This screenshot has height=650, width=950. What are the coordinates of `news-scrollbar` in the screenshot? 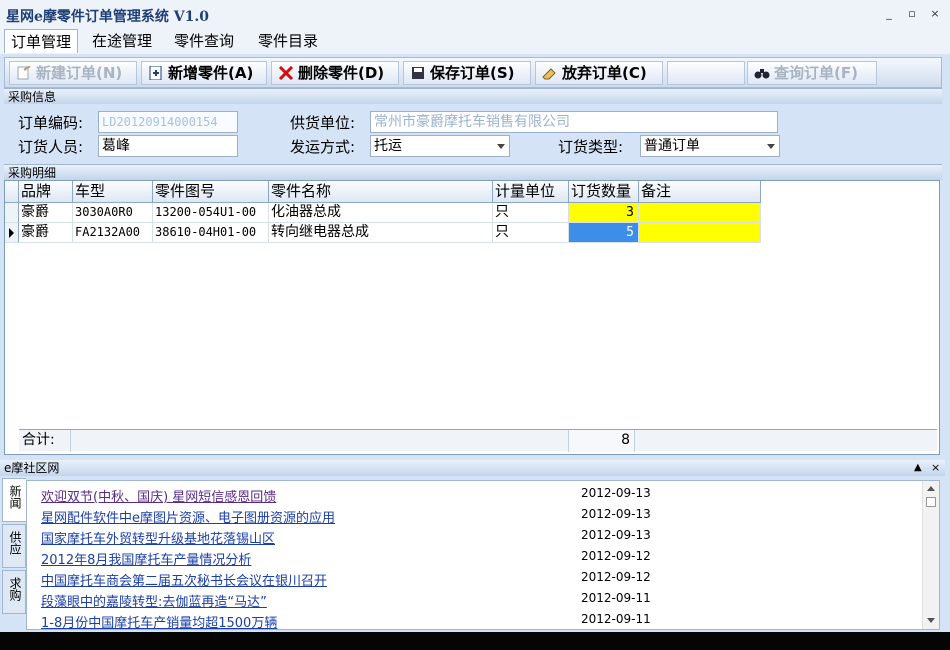 It's located at (930, 555).